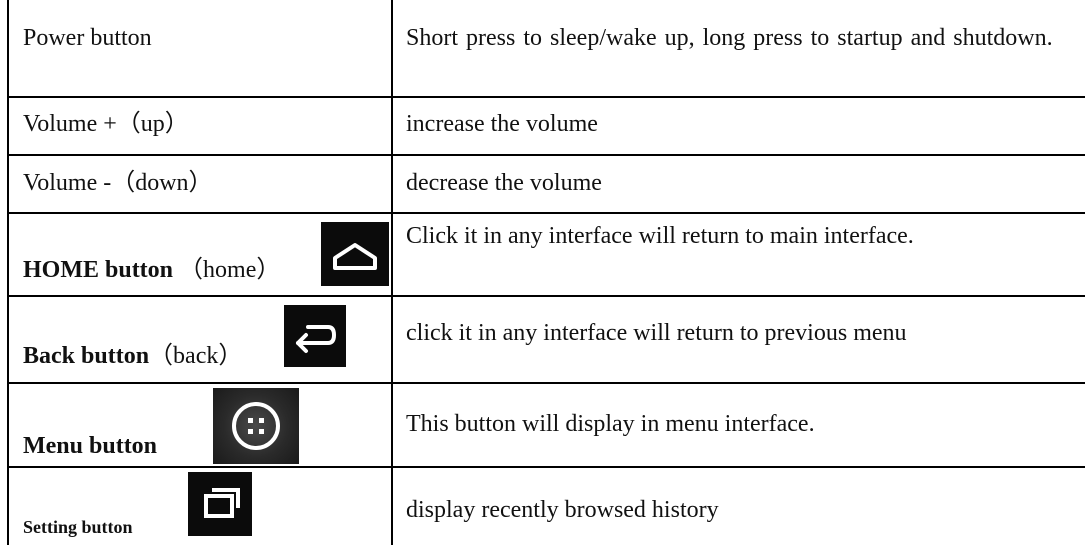 The width and height of the screenshot is (1085, 545). Describe the element at coordinates (504, 183) in the screenshot. I see `volume-down-description: decrease the volume` at that location.